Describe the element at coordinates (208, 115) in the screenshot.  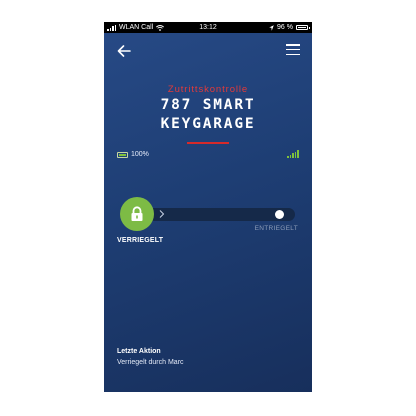
I see `device-title: 787 SMART KEYGARAGE` at that location.